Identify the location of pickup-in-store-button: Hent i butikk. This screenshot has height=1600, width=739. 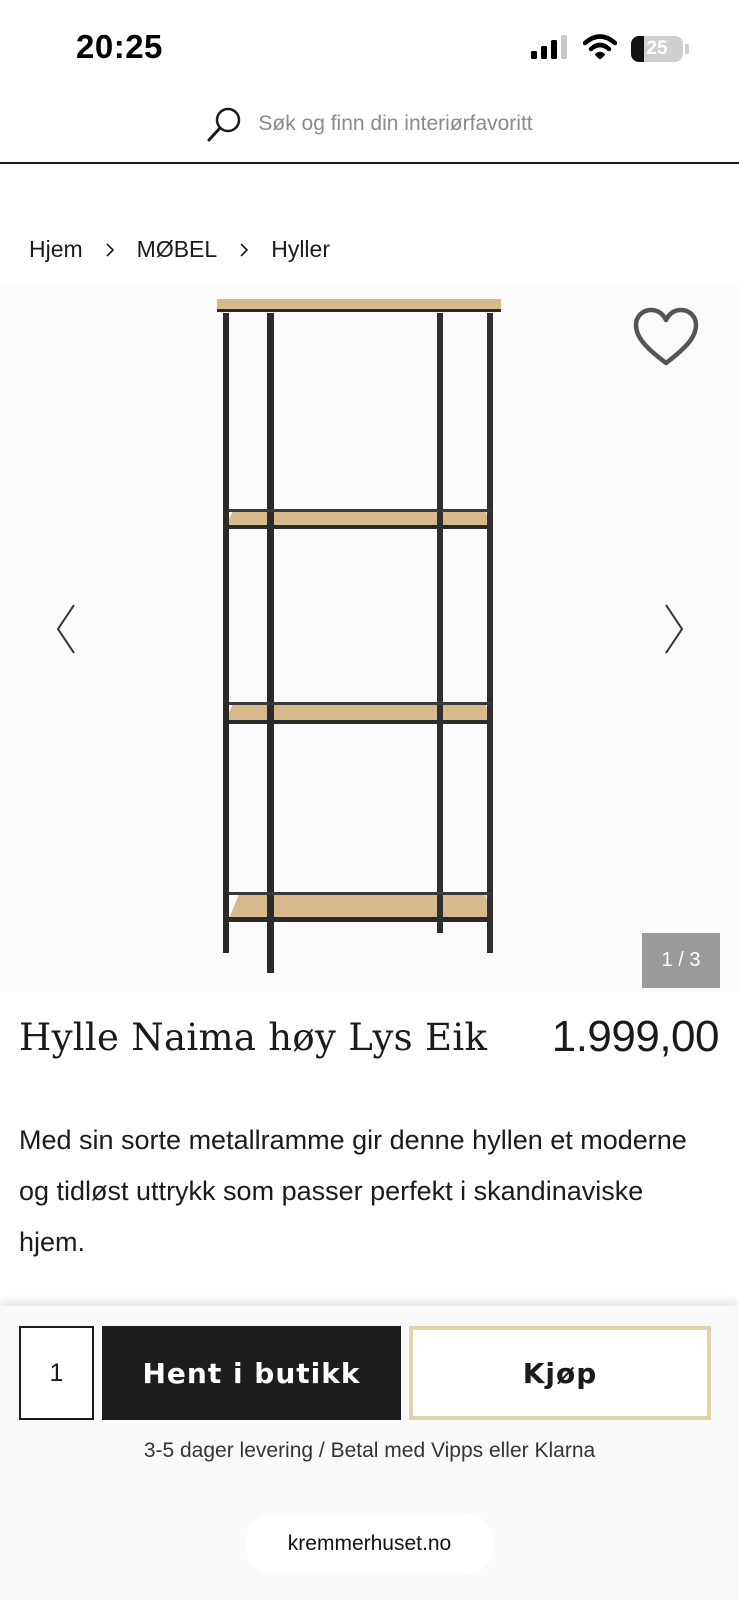
(251, 1373).